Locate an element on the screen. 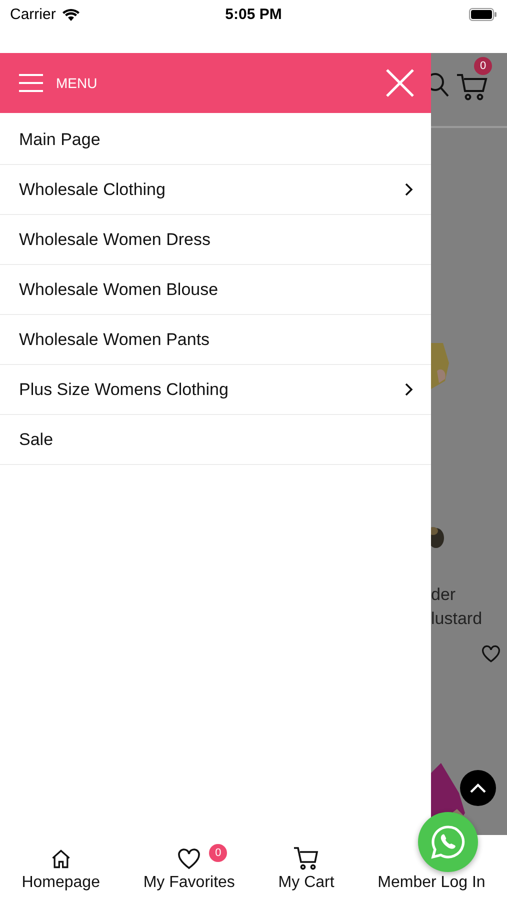  product-title: der is located at coordinates (444, 595).